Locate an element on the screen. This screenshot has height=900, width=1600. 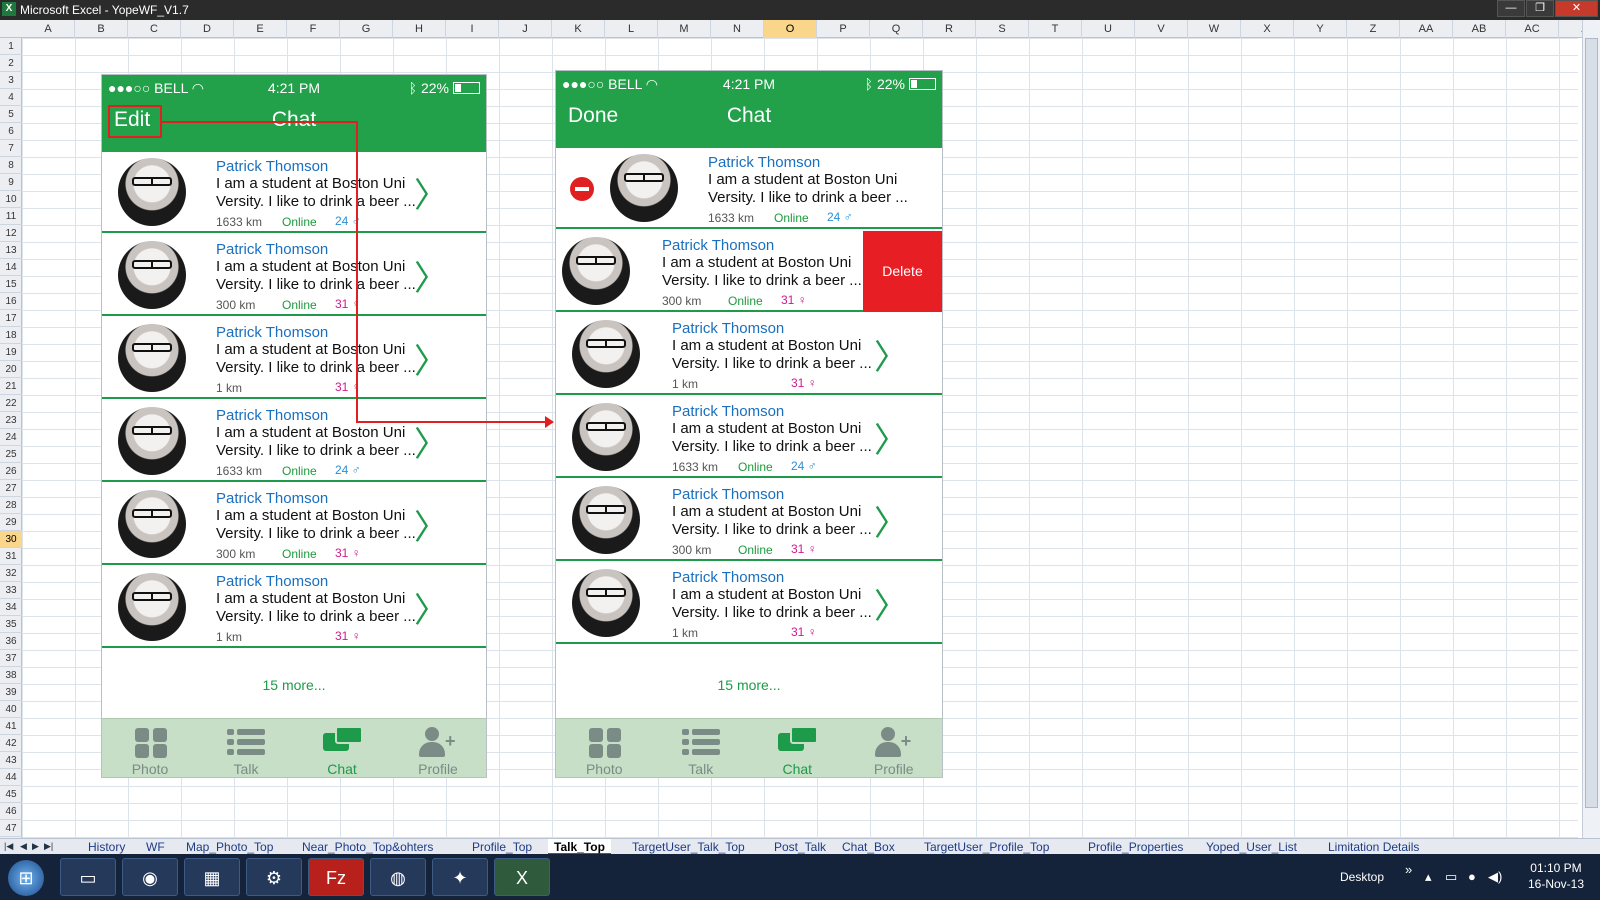
column-header: L is located at coordinates (631, 29).